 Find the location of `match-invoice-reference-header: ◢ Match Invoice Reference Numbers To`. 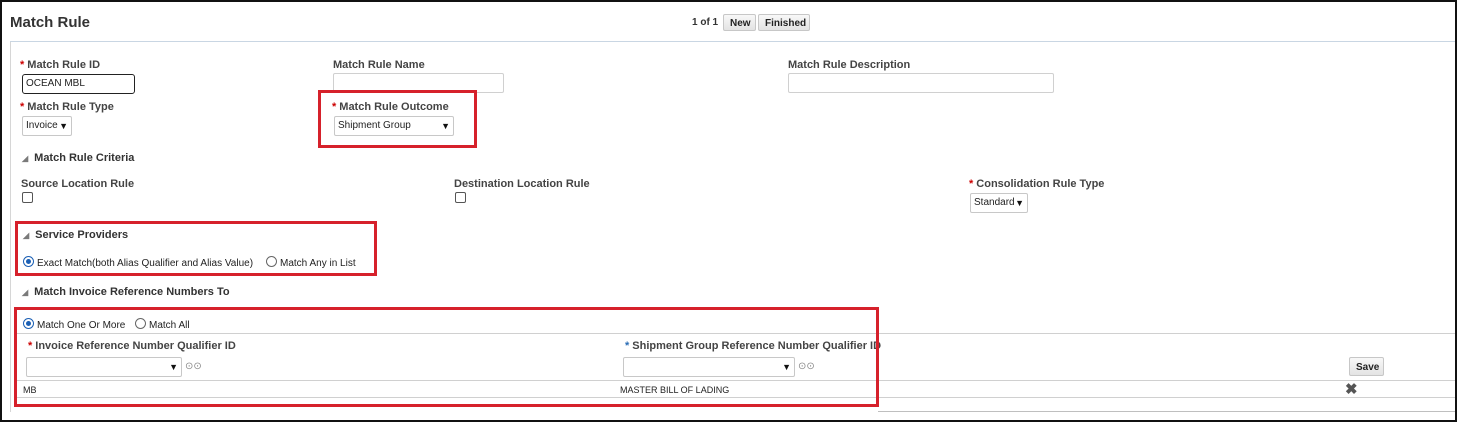

match-invoice-reference-header: ◢ Match Invoice Reference Numbers To is located at coordinates (126, 292).